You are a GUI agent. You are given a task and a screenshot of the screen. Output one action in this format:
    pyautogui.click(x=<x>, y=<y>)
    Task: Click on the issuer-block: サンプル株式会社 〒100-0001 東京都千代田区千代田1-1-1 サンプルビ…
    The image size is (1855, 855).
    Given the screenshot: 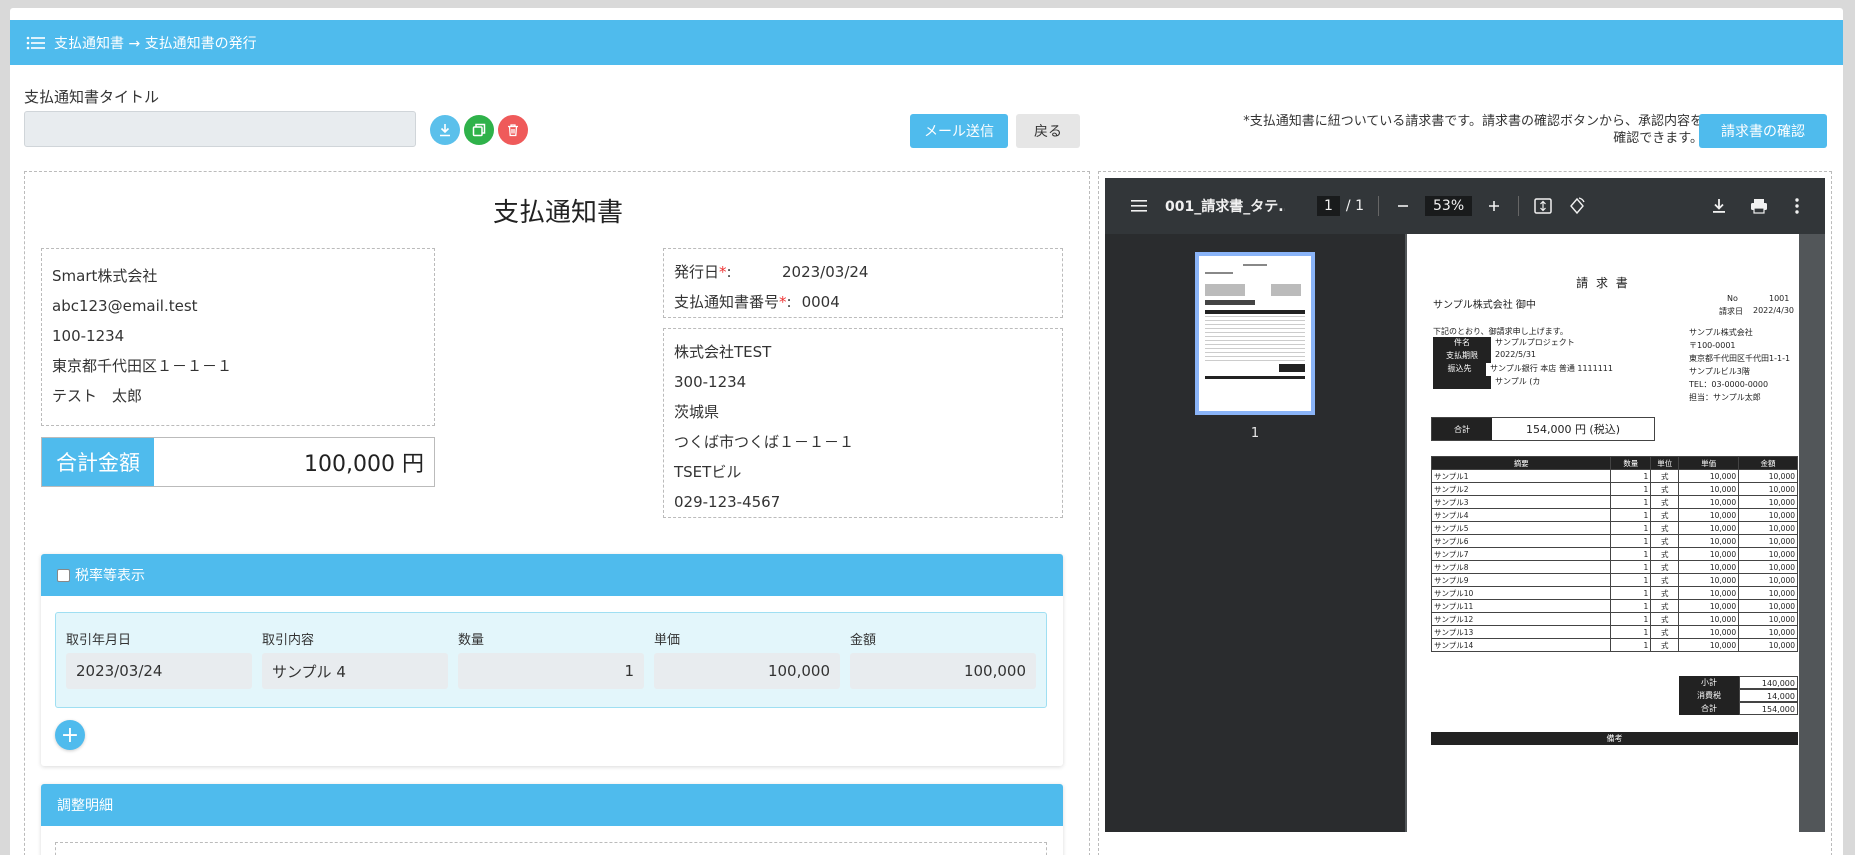 What is the action you would take?
    pyautogui.click(x=1739, y=365)
    